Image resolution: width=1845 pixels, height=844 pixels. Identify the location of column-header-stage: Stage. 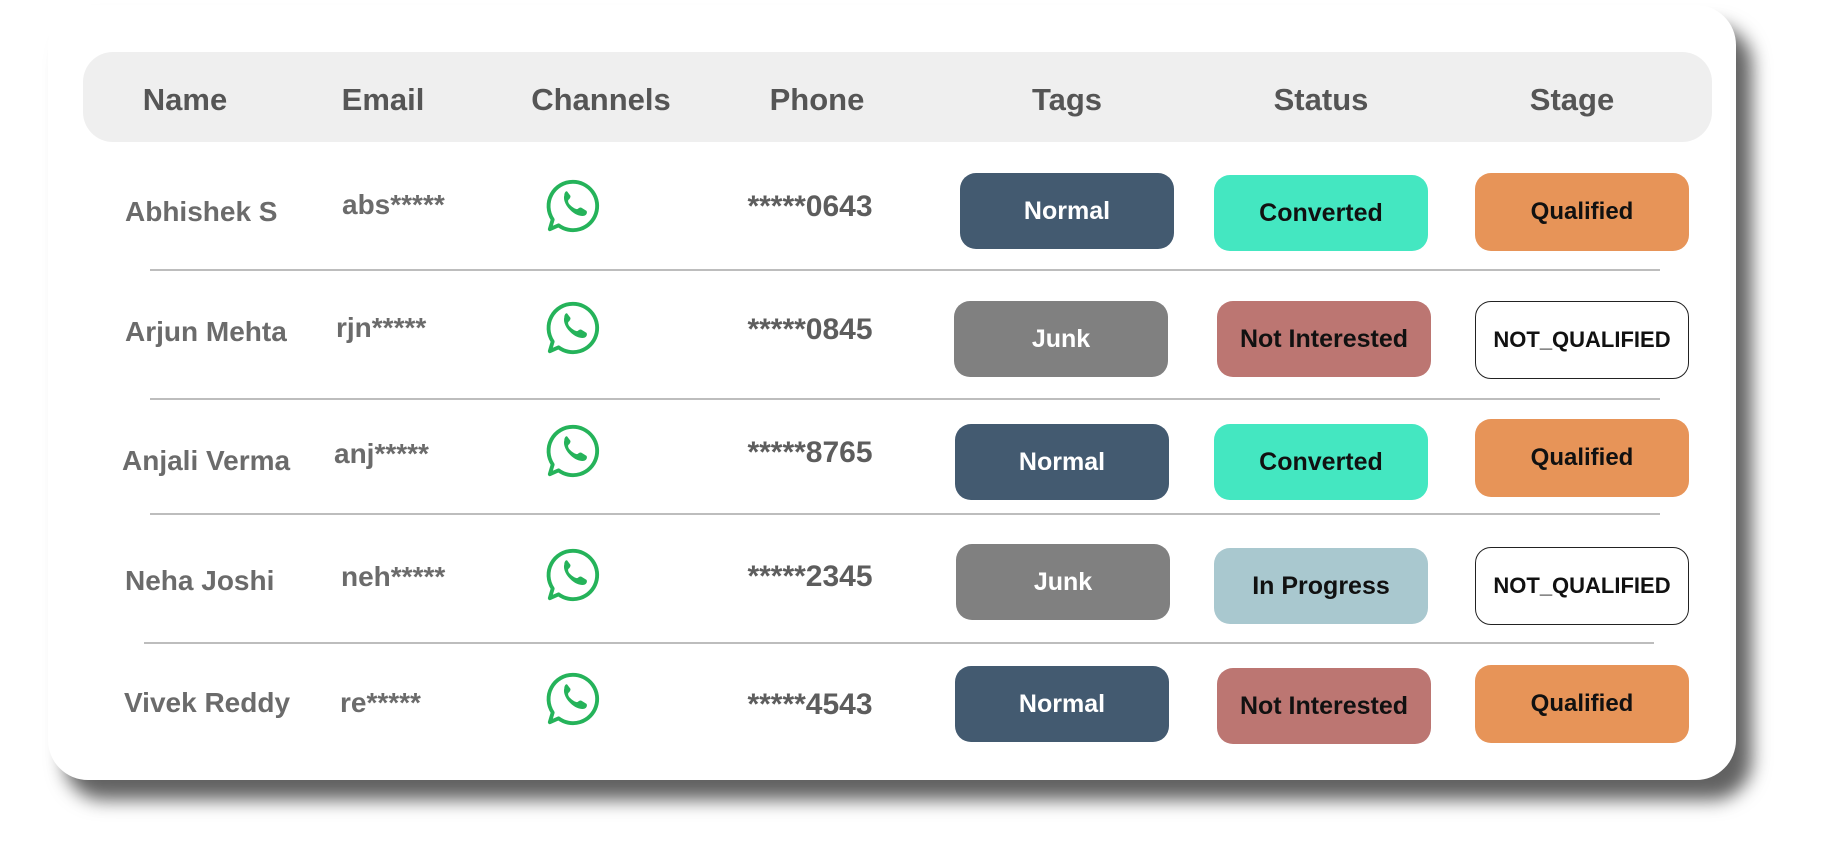
(1572, 97).